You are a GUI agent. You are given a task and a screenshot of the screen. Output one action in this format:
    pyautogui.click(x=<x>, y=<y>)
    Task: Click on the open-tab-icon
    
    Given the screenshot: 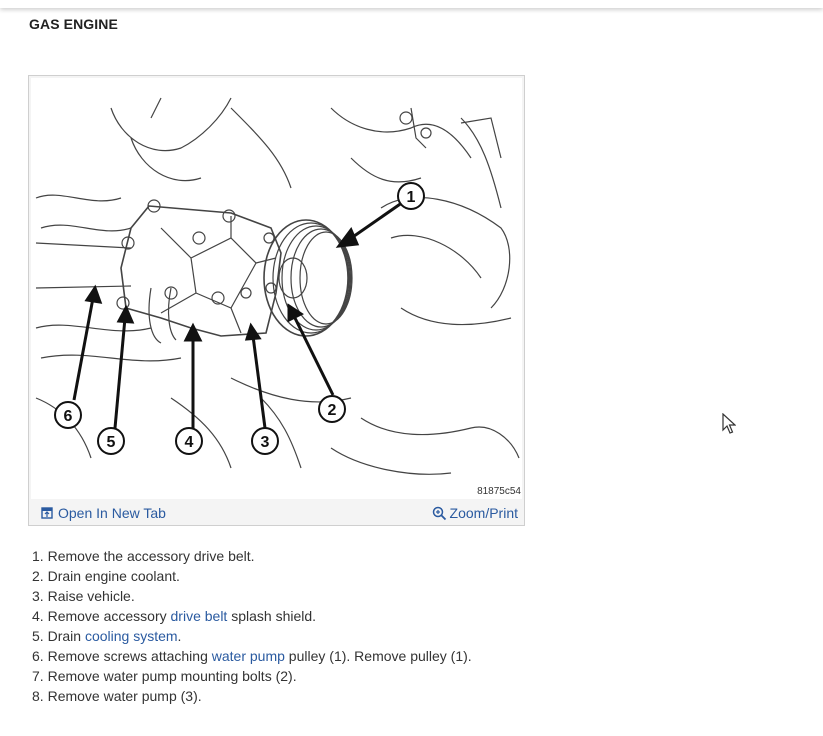 What is the action you would take?
    pyautogui.click(x=47, y=513)
    